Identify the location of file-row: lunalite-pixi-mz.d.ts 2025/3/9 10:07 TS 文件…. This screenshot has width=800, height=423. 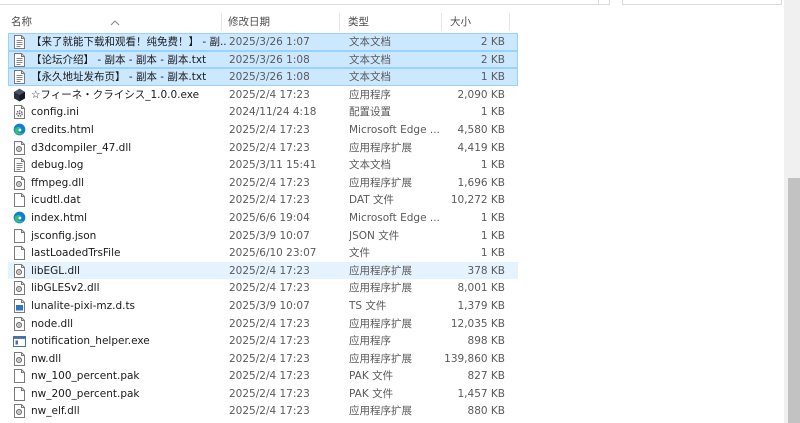
(263, 306).